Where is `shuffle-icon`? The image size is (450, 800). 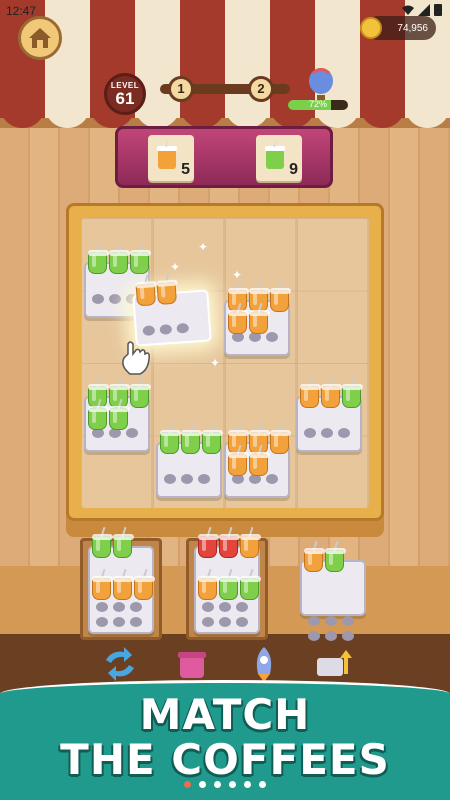 shuffle-icon is located at coordinates (120, 664).